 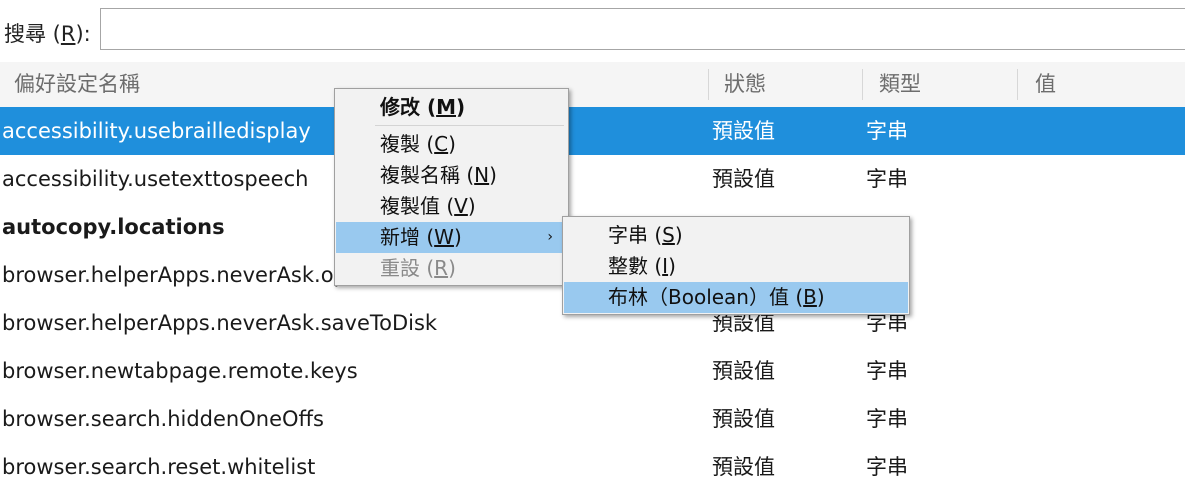 I want to click on menu-separator, so click(x=469, y=125).